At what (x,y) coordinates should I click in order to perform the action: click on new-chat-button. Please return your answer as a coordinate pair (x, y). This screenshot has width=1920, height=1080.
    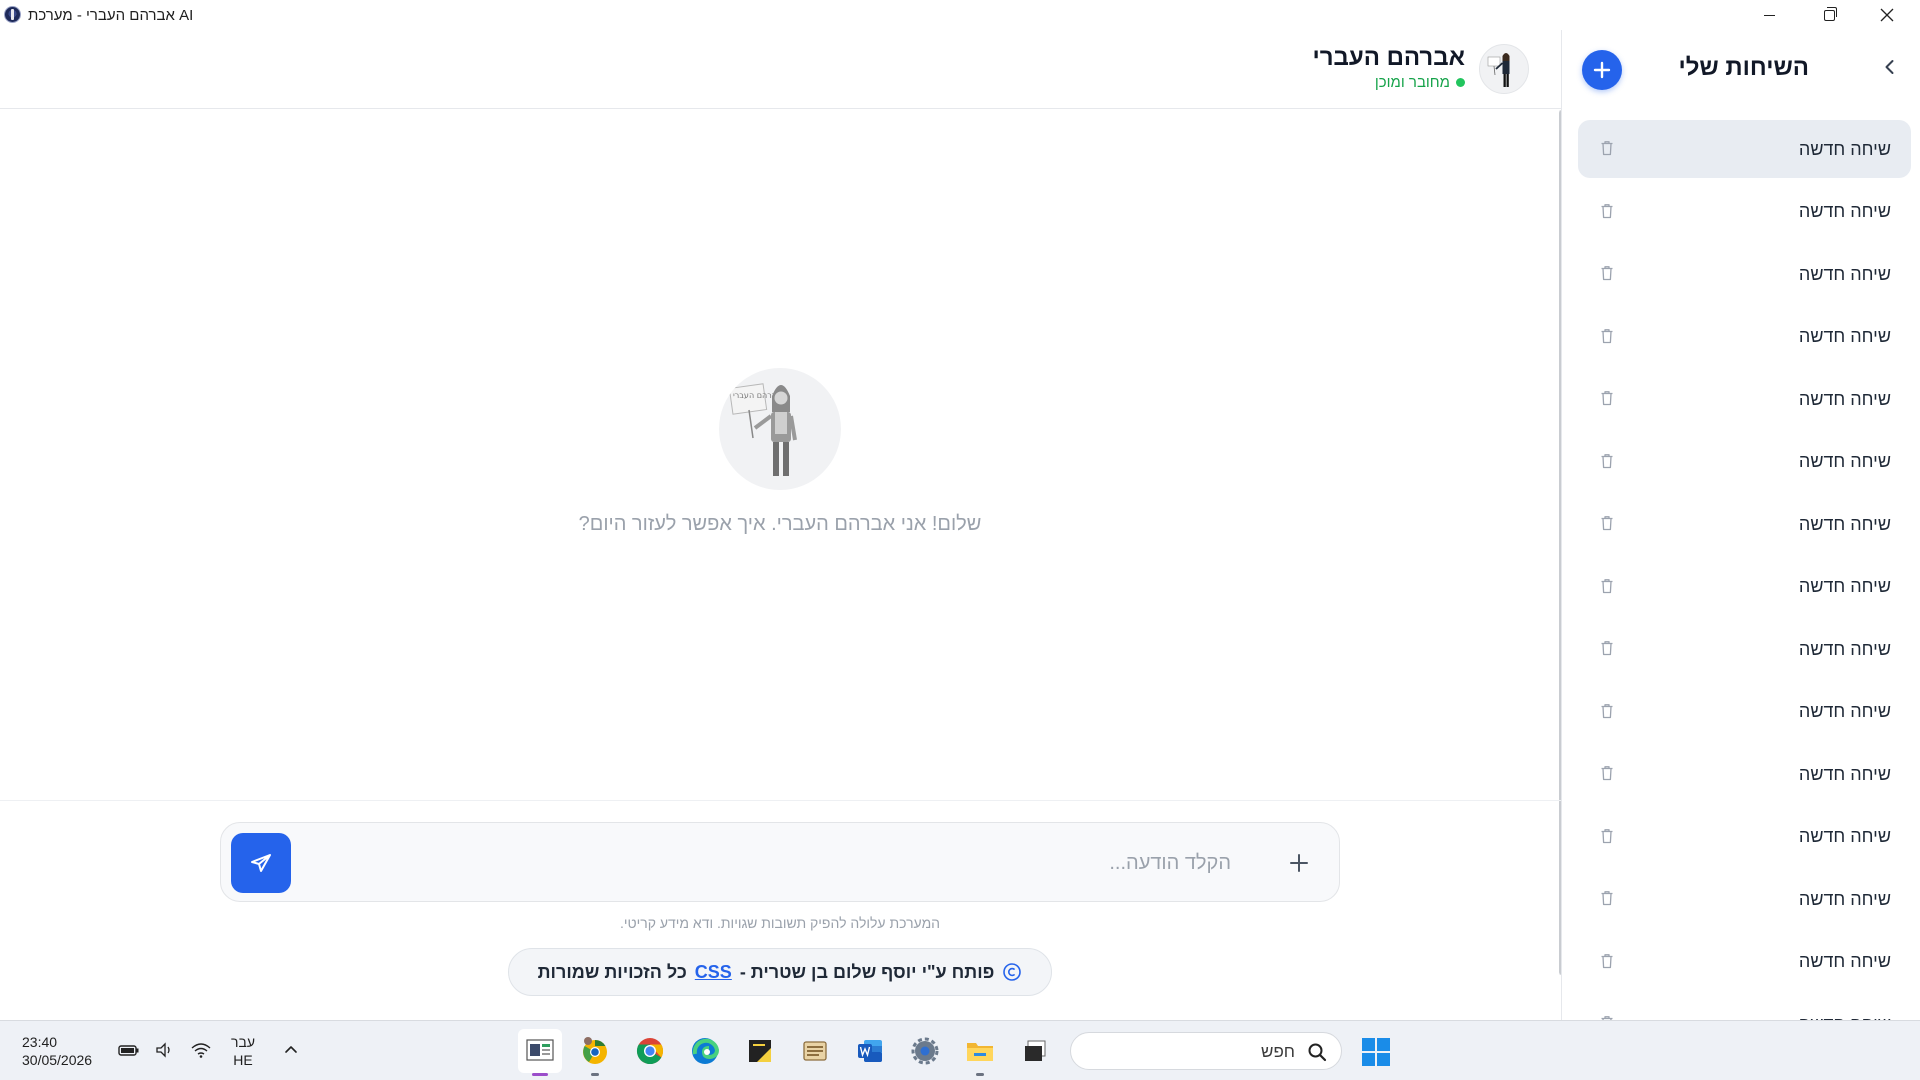
    Looking at the image, I should click on (1602, 70).